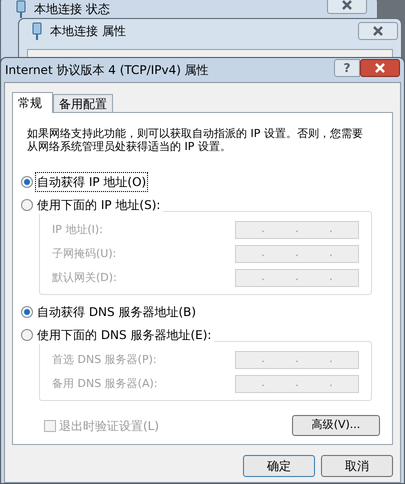 Image resolution: width=405 pixels, height=484 pixels. I want to click on window-title: 本地连接 属性, so click(88, 31).